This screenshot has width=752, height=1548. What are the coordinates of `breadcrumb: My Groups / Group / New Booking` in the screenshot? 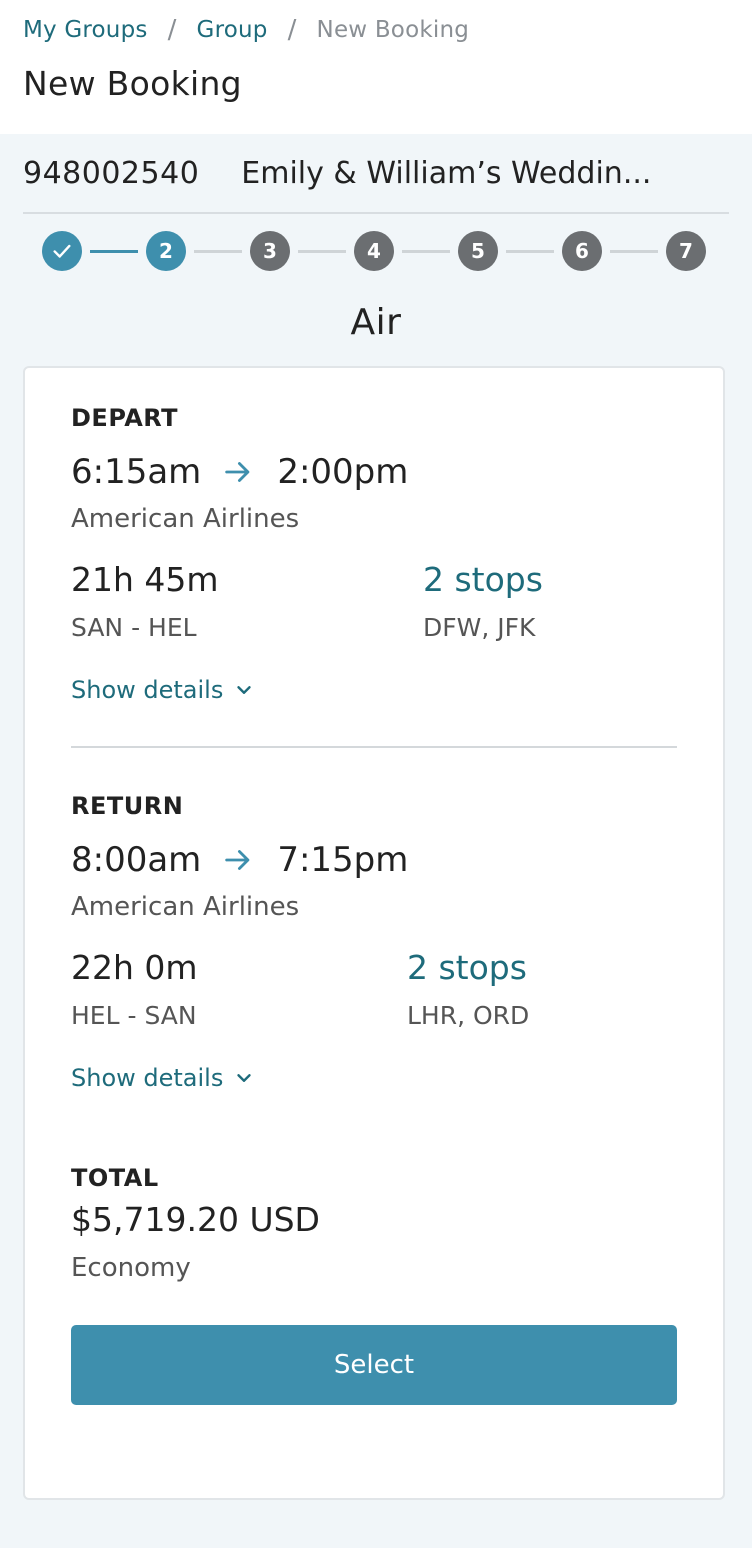 It's located at (376, 30).